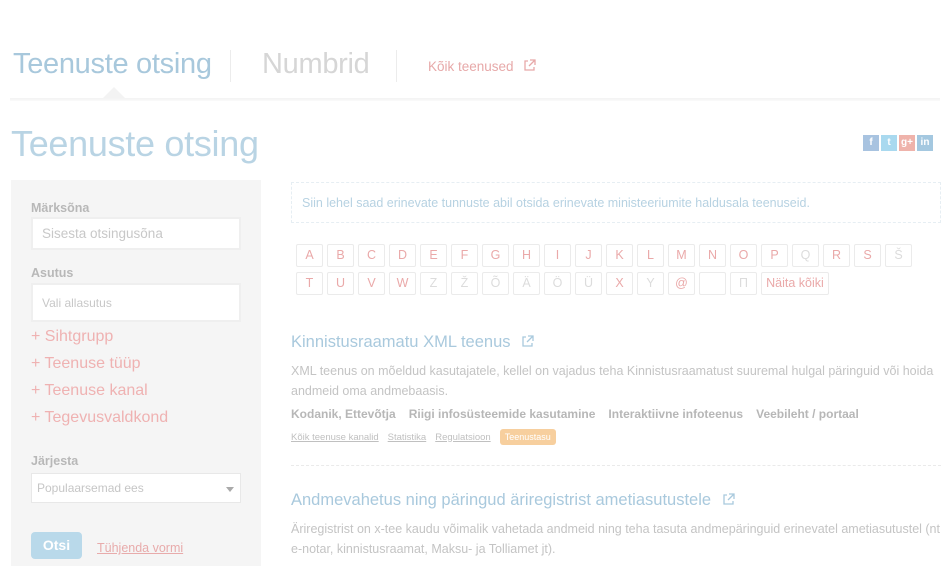  Describe the element at coordinates (316, 64) in the screenshot. I see `tab-numbers: Numbrid` at that location.